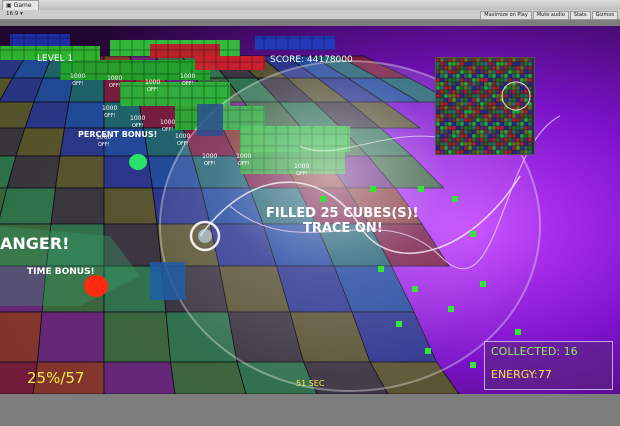  I want to click on gizmos-button: Gizmos, so click(604, 15).